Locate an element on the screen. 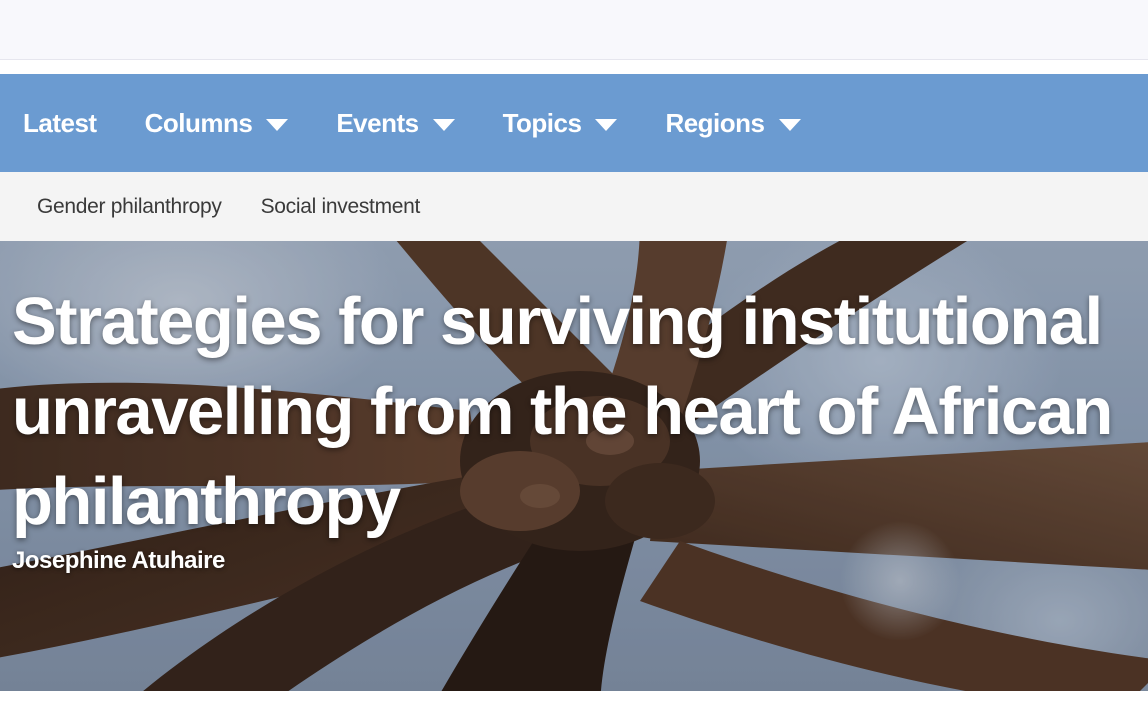 The height and width of the screenshot is (723, 1148). nav-item-topics: Topics is located at coordinates (560, 123).